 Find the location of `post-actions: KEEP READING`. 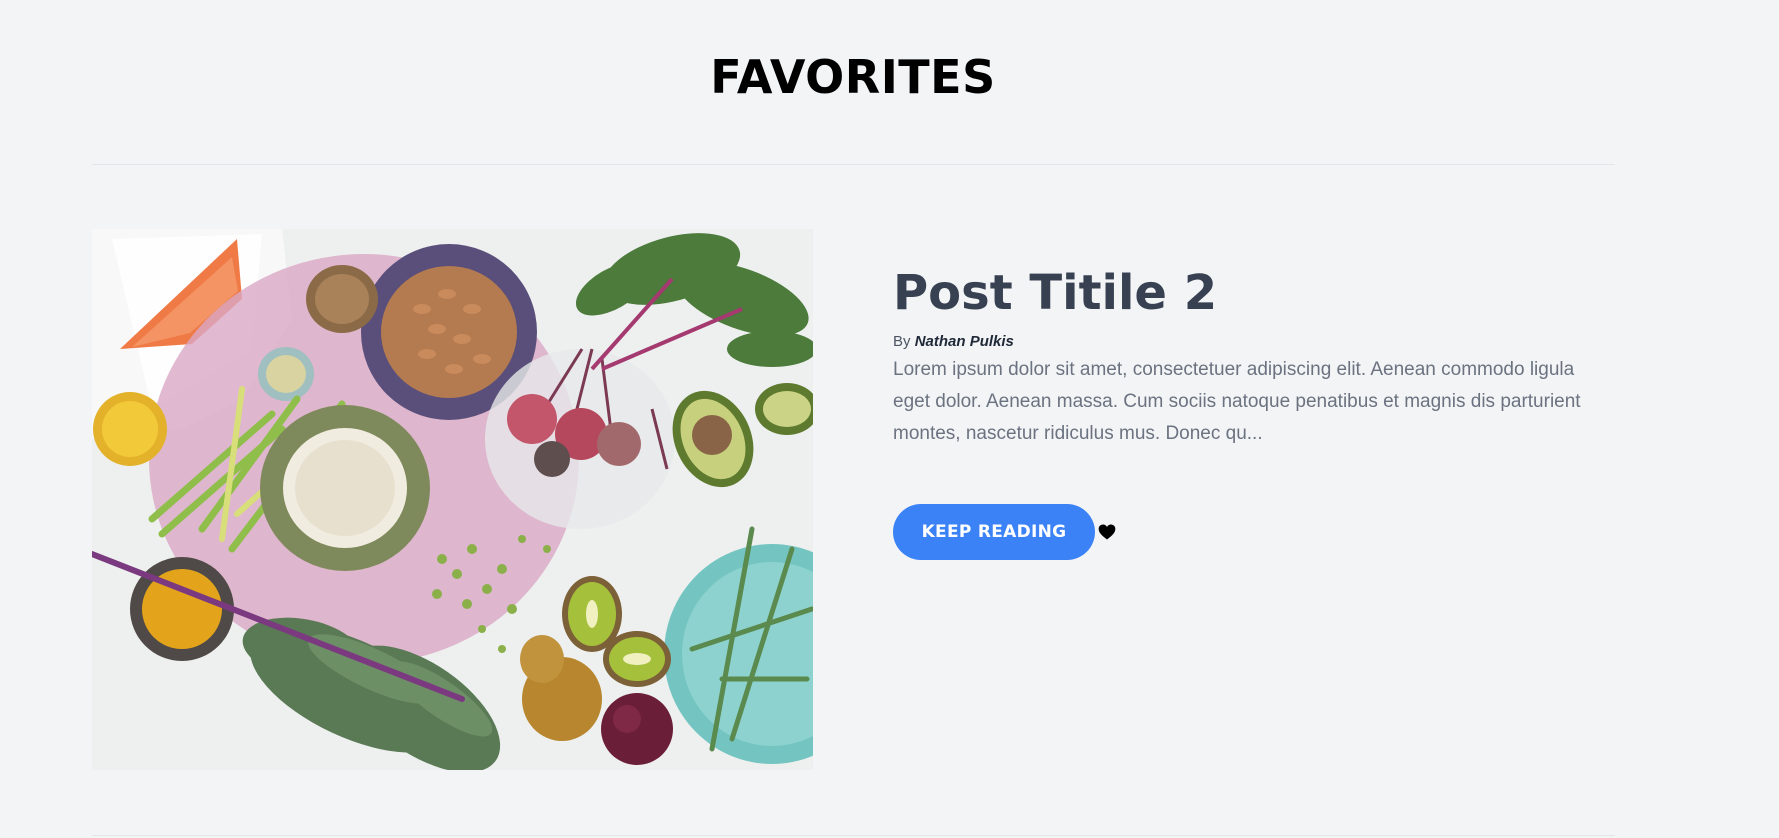

post-actions: KEEP READING is located at coordinates (1253, 531).